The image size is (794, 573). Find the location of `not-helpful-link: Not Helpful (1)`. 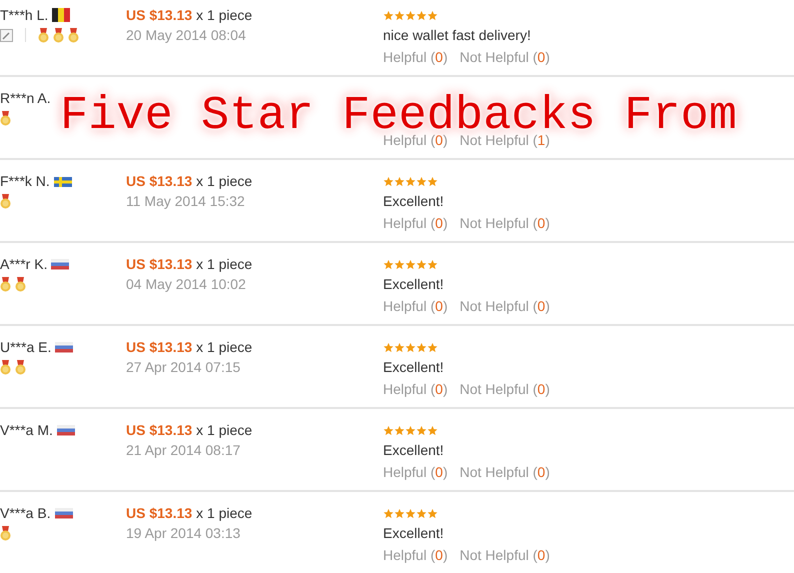

not-helpful-link: Not Helpful (1) is located at coordinates (505, 140).